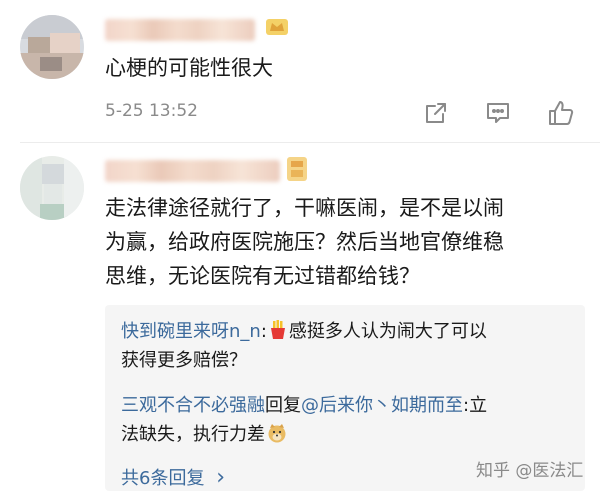  What do you see at coordinates (189, 68) in the screenshot?
I see `comment-text: 心梗的可能性很大` at bounding box center [189, 68].